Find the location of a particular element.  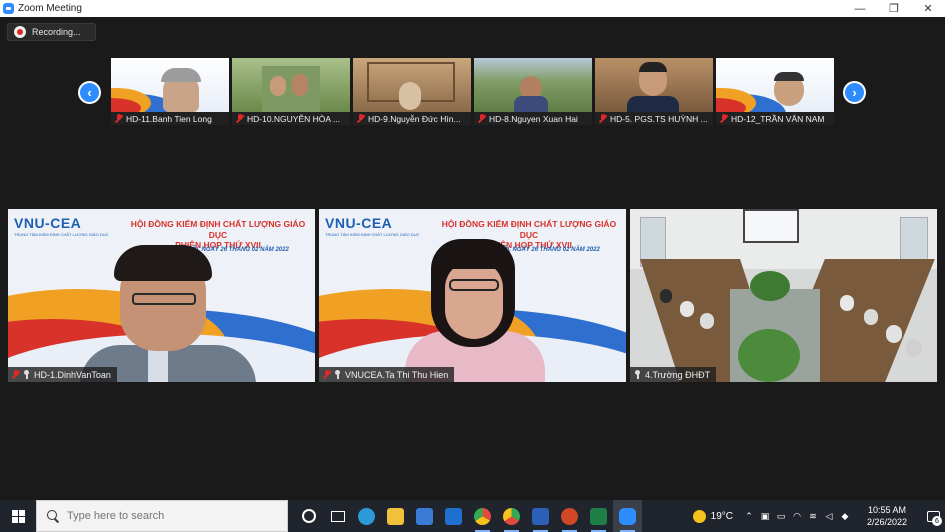

taskbar-clock: 10:55 AM 2/26/2022 is located at coordinates (887, 516).